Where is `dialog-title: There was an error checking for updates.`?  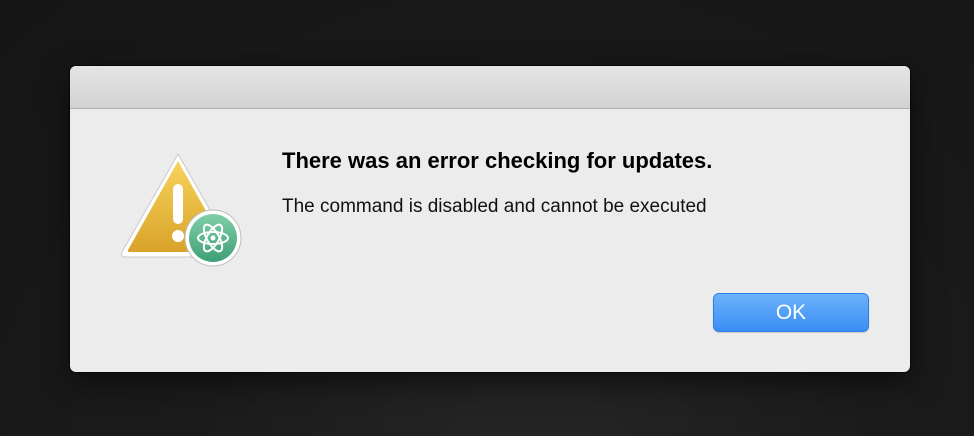
dialog-title: There was an error checking for updates. is located at coordinates (497, 160).